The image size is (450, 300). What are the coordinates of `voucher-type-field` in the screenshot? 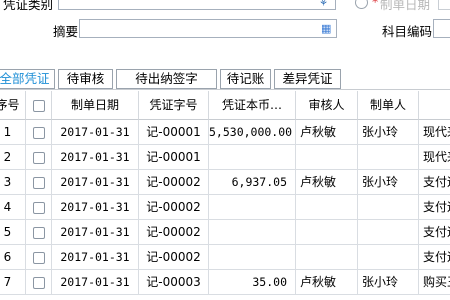 It's located at (197, 5).